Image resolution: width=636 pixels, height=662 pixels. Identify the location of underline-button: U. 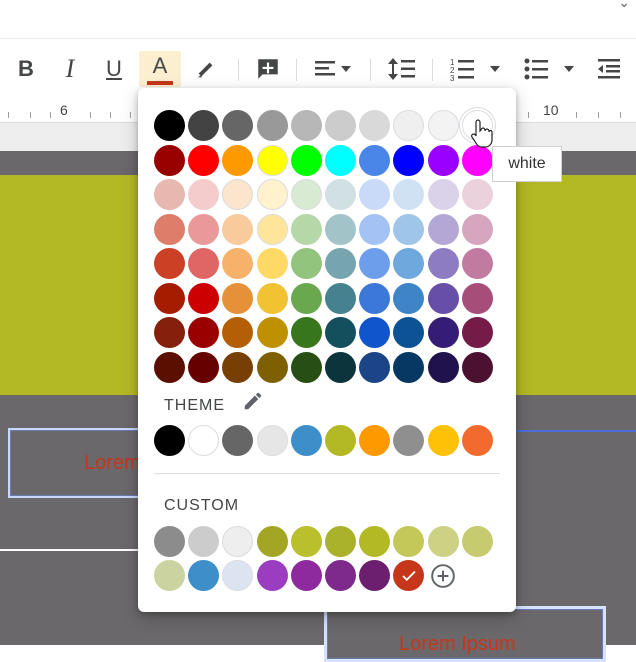
(114, 69).